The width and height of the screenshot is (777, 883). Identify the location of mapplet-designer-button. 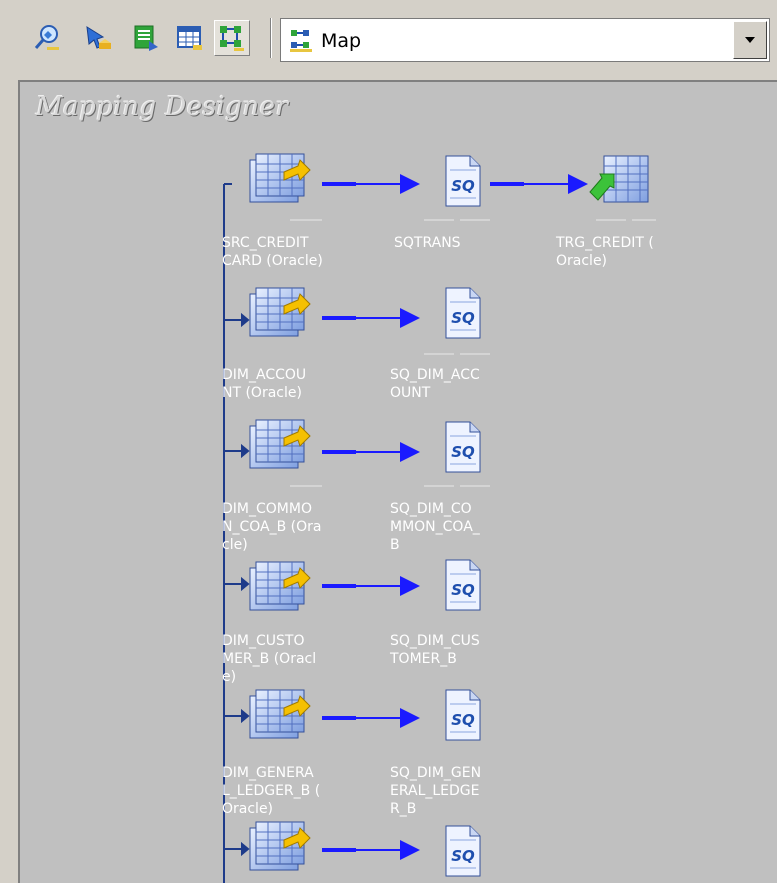
(190, 38).